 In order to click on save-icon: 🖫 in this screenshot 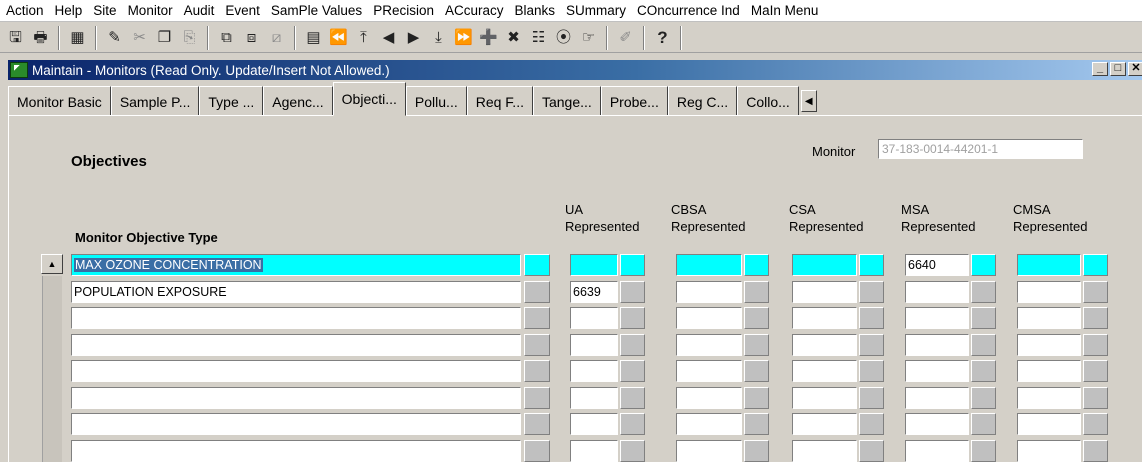, I will do `click(15, 38)`.